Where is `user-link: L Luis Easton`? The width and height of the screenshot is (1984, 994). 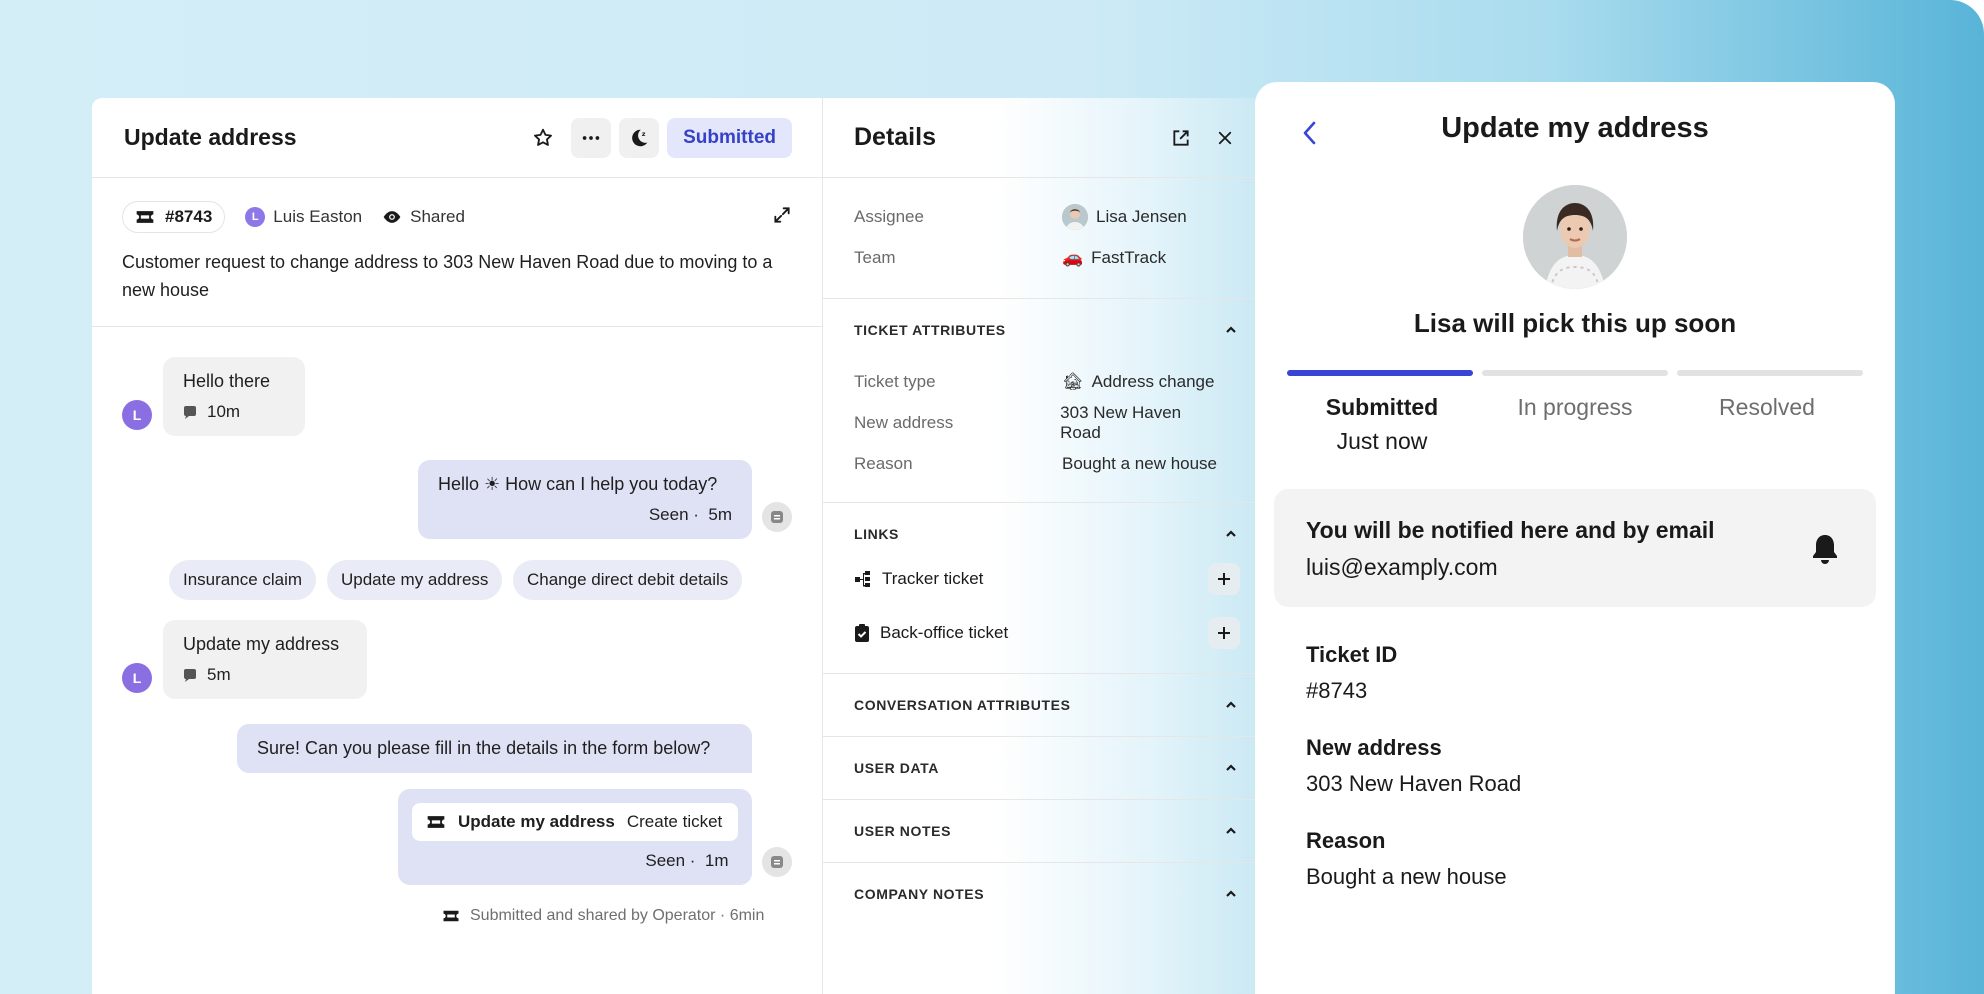
user-link: L Luis Easton is located at coordinates (303, 217).